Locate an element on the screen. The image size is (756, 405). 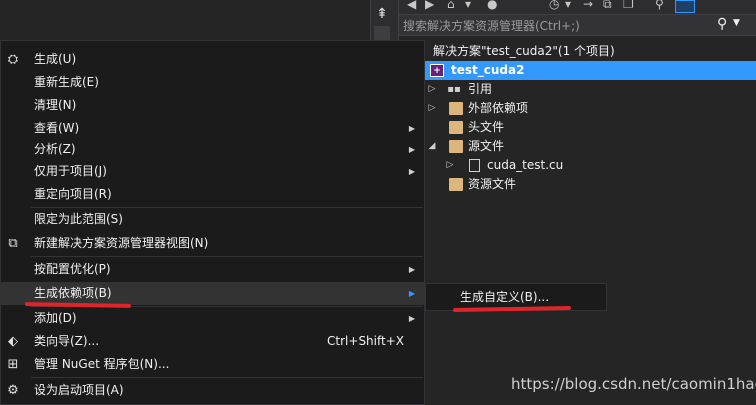
tree-node-label: 引用 is located at coordinates (480, 89).